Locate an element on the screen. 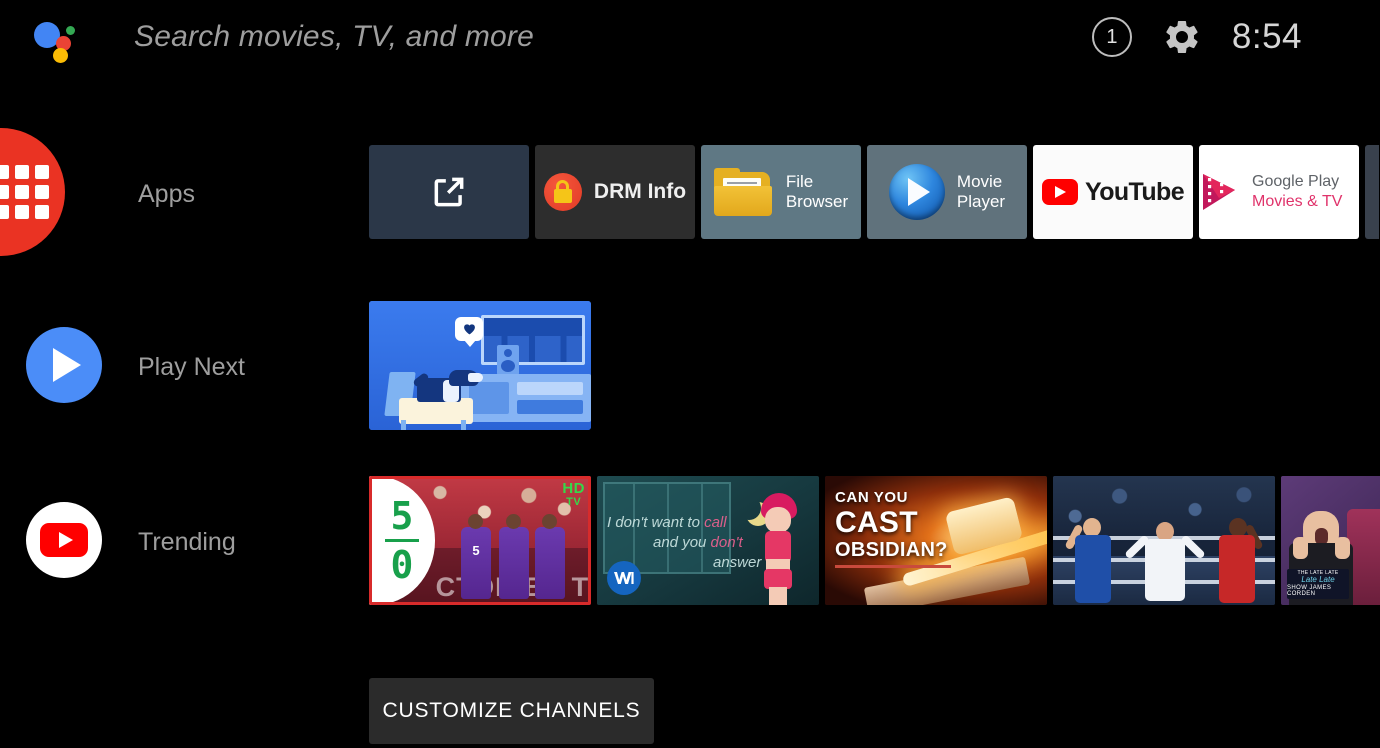 Image resolution: width=1380 pixels, height=748 pixels. youtube-circle-icon is located at coordinates (64, 540).